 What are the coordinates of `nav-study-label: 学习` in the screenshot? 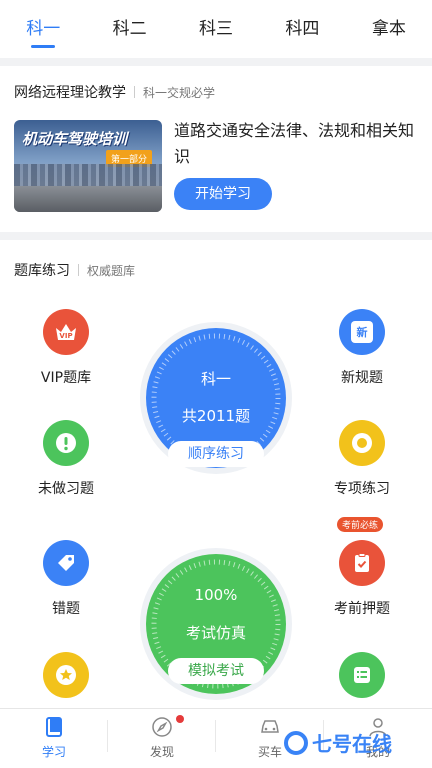 It's located at (53, 752).